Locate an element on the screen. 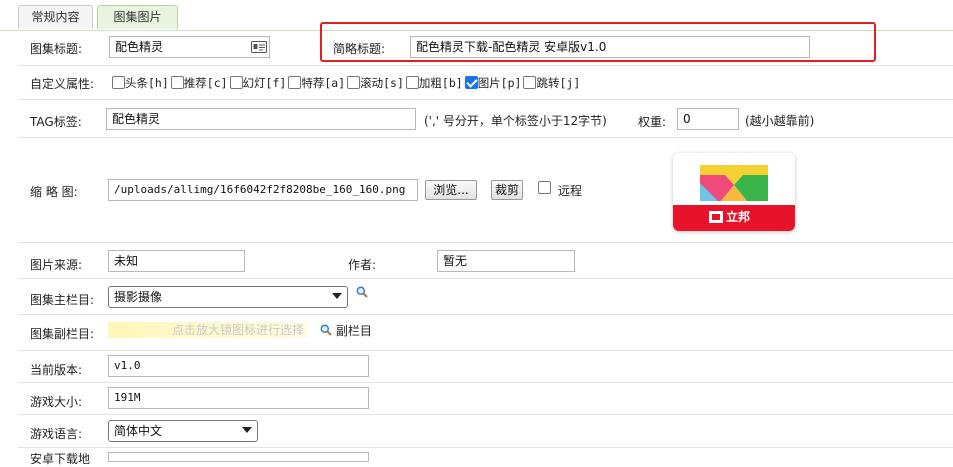 This screenshot has height=467, width=953. attr-bold-checkbox is located at coordinates (412, 82).